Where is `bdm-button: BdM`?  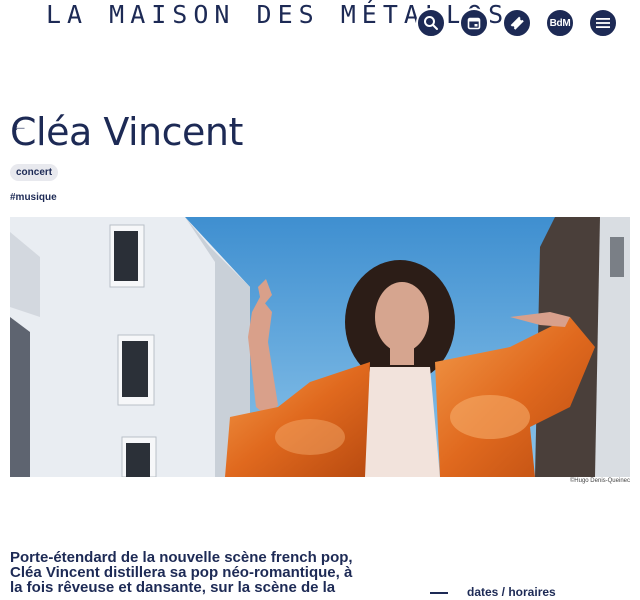 bdm-button: BdM is located at coordinates (560, 23).